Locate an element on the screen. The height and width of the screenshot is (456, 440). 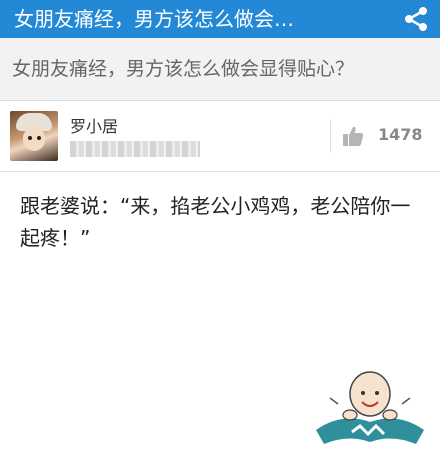
question-bar: 女朋友痛经，男方该怎么做会显得贴心？ is located at coordinates (220, 69).